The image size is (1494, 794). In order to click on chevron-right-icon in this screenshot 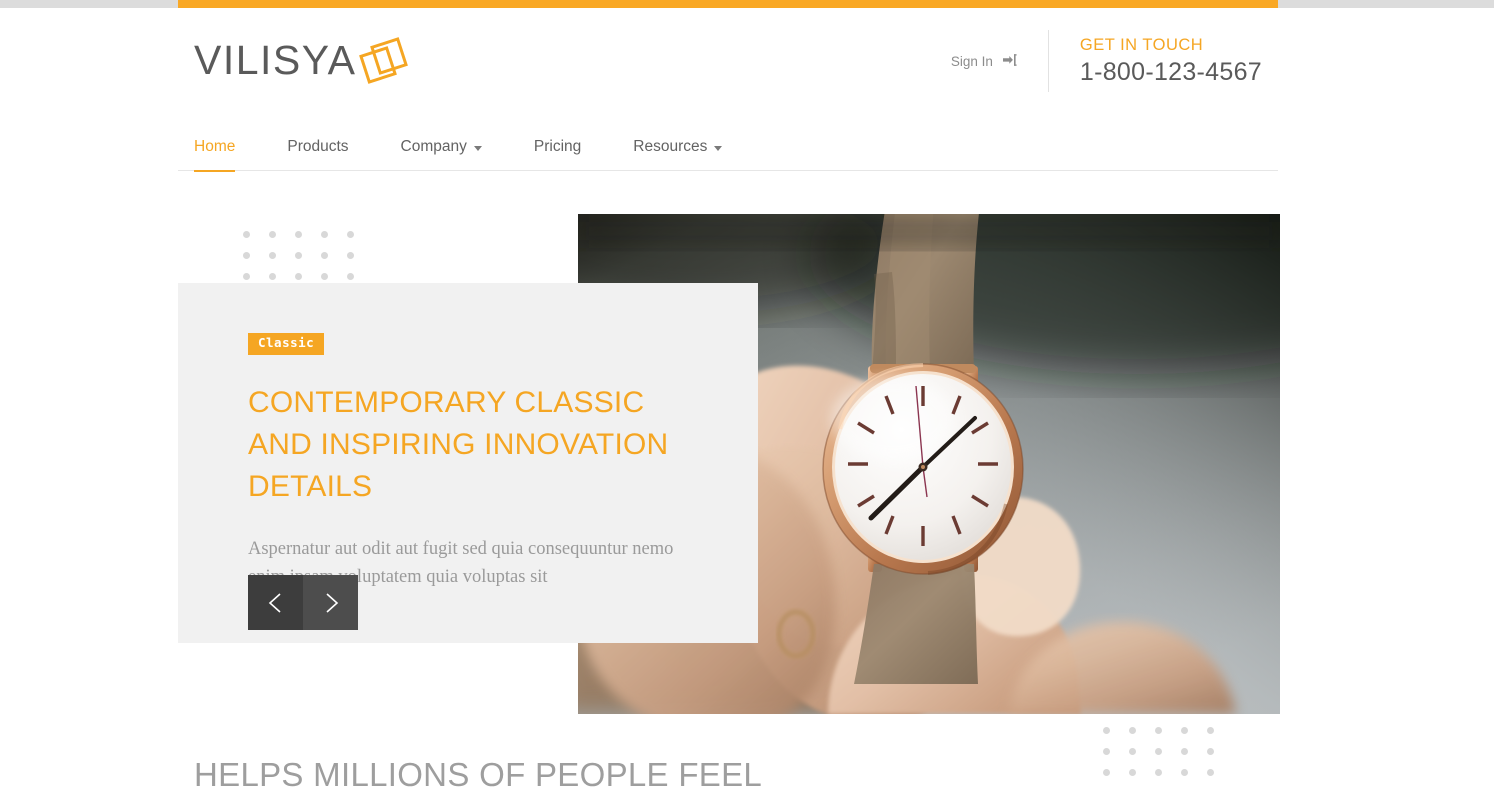, I will do `click(331, 603)`.